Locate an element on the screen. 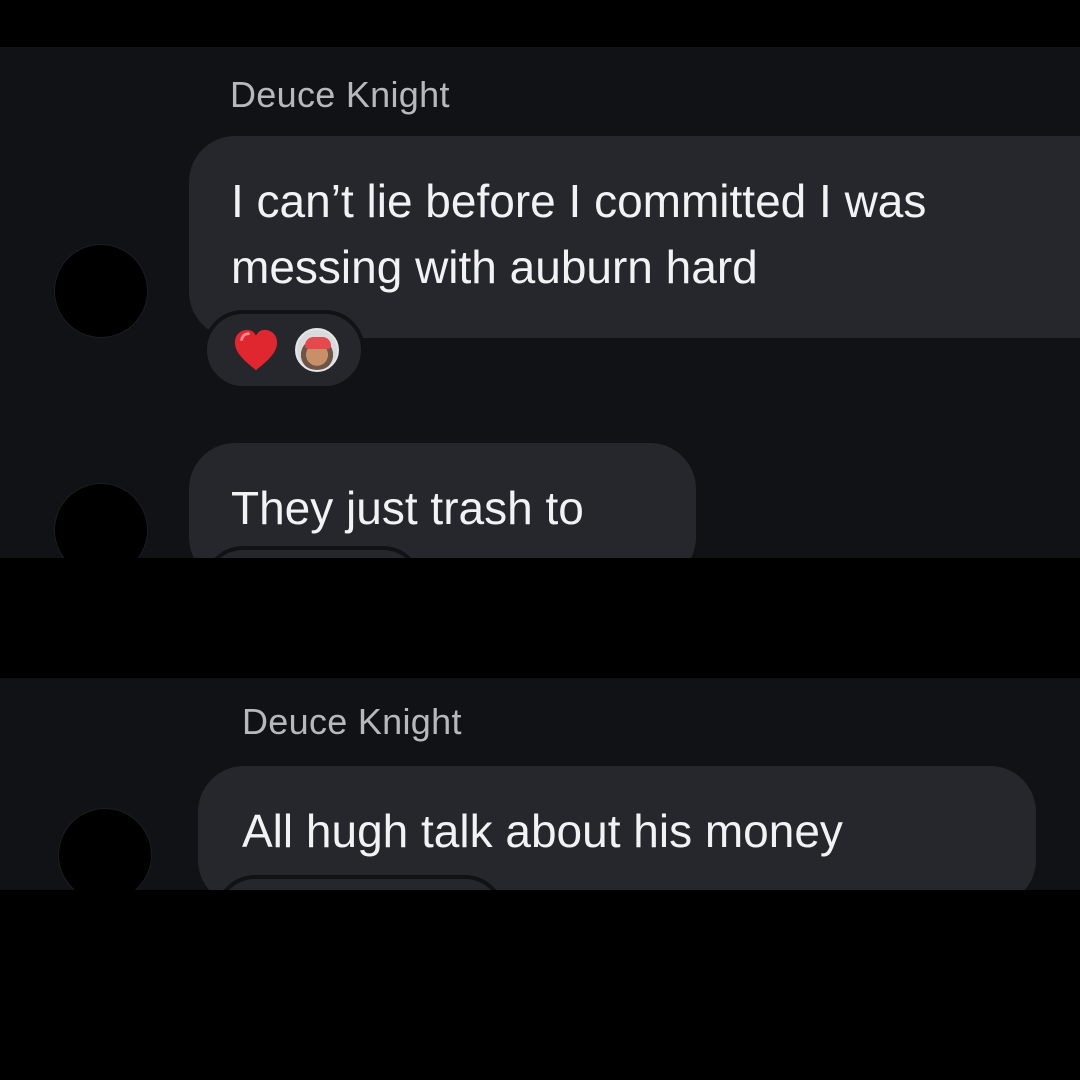  message-line: messing with auburn hard is located at coordinates (494, 267).